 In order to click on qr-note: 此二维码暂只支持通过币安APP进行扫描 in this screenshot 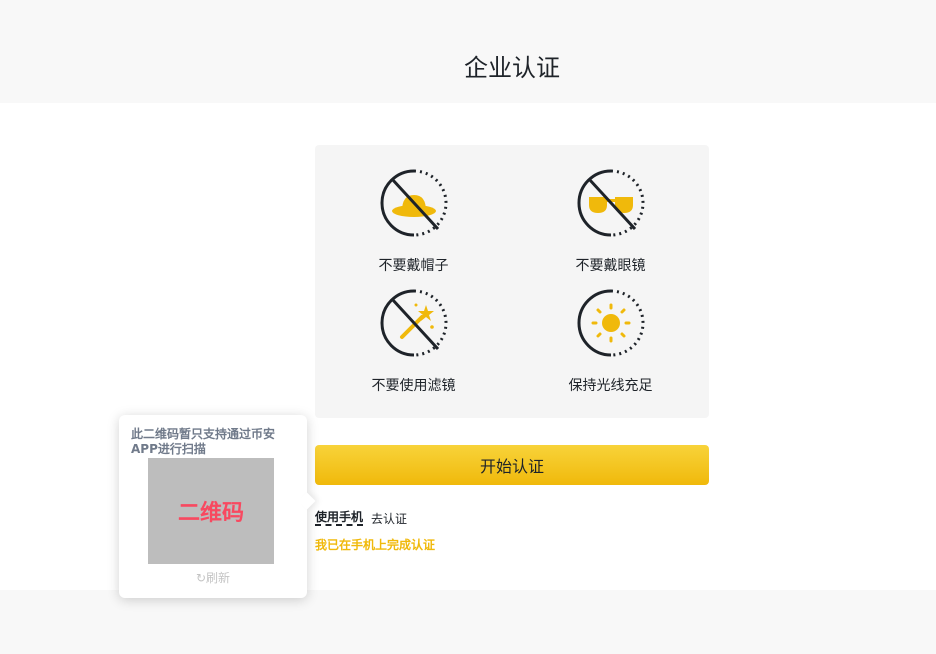, I will do `click(203, 441)`.